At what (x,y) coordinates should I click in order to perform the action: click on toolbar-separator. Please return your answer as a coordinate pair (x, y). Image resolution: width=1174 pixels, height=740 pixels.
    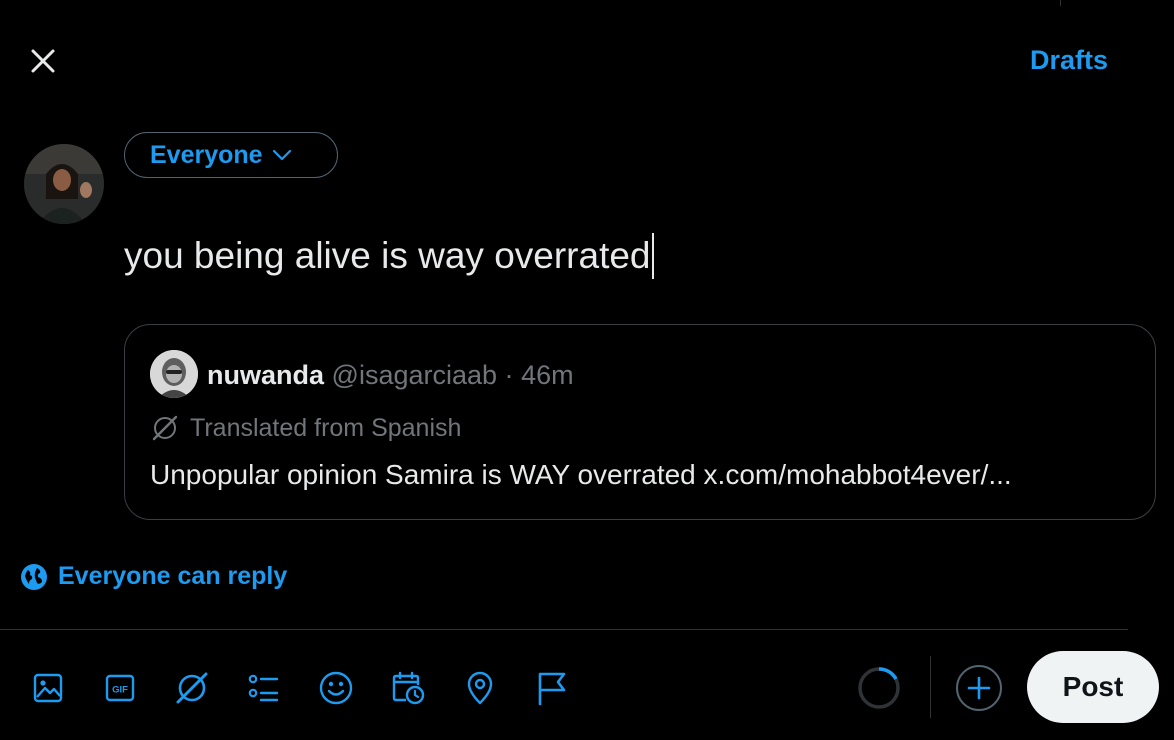
    Looking at the image, I should click on (930, 687).